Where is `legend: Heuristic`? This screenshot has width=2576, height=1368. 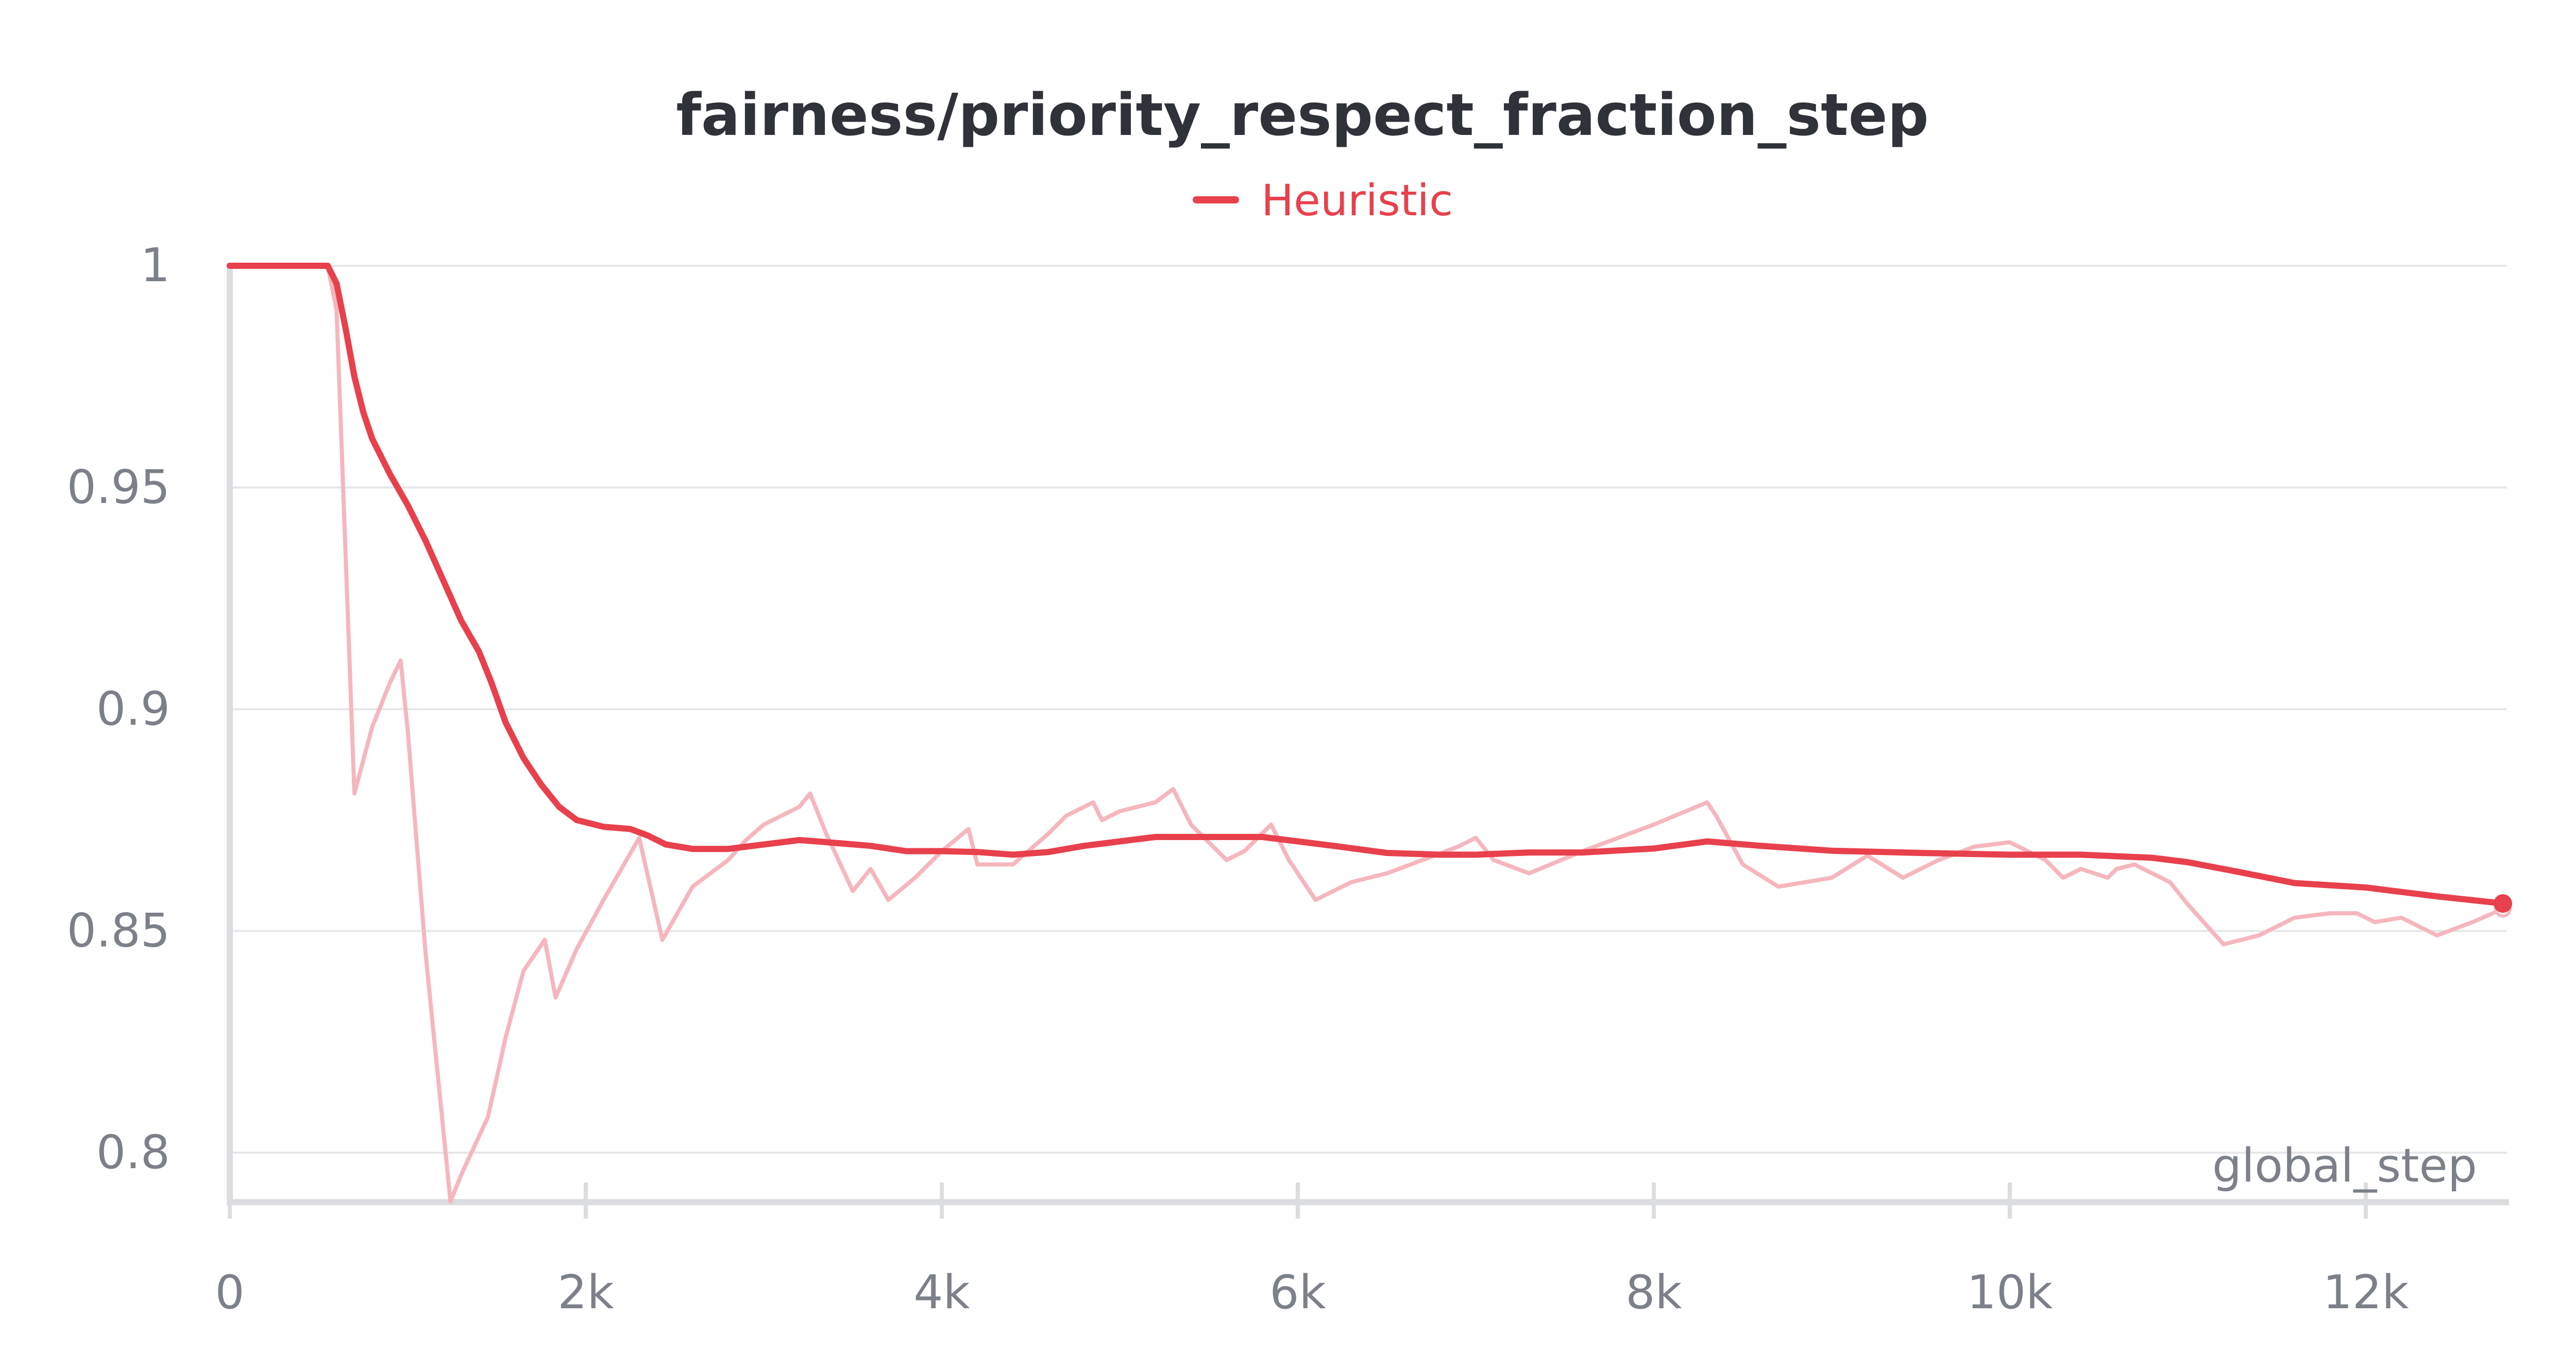 legend: Heuristic is located at coordinates (1323, 200).